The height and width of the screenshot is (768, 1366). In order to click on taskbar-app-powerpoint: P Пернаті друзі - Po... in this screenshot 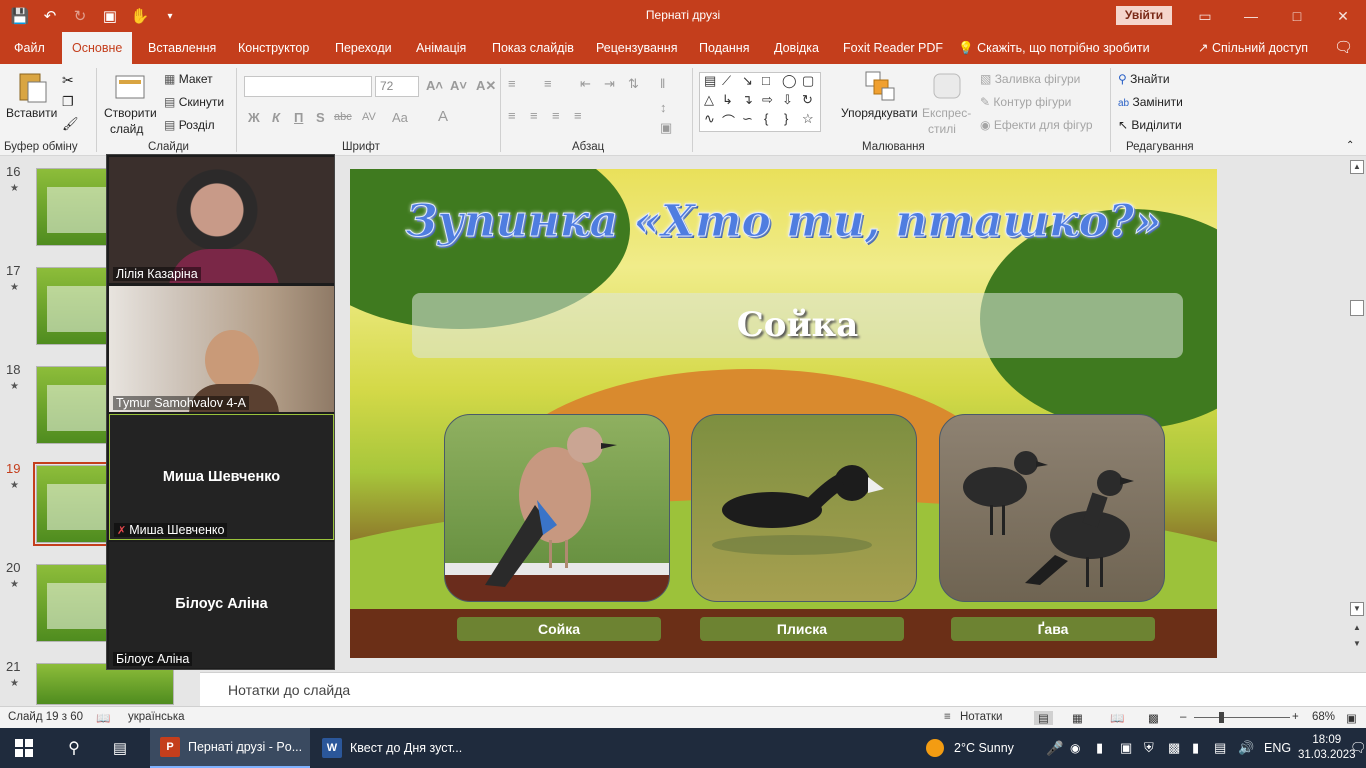, I will do `click(230, 748)`.